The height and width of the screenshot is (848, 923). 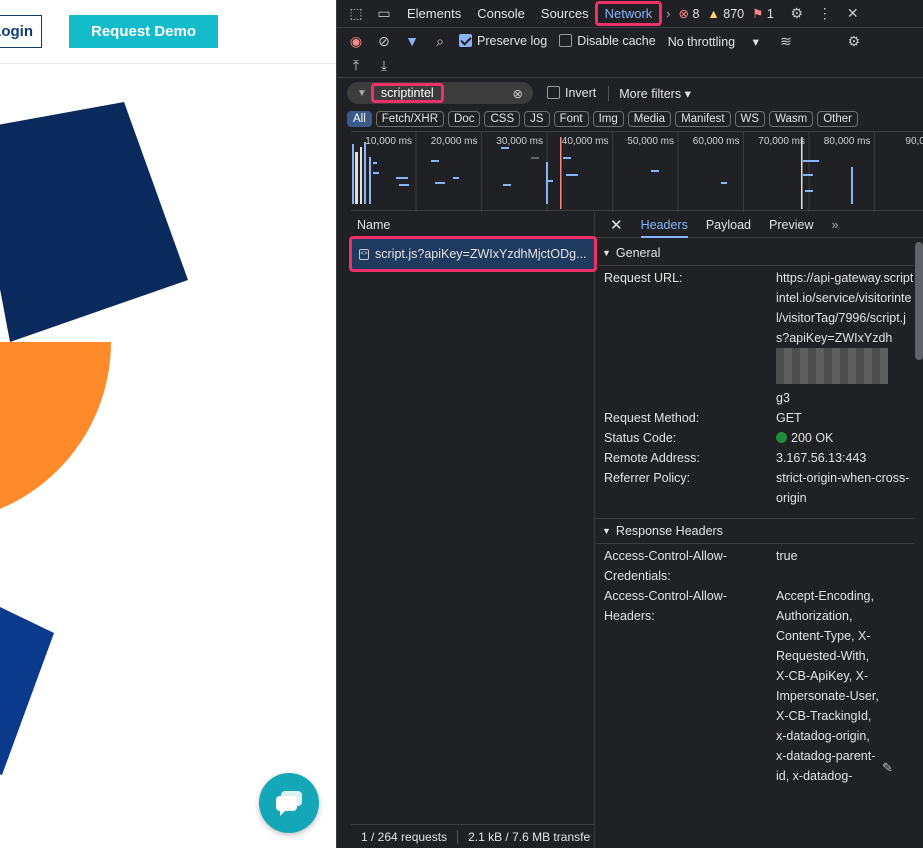 I want to click on request-count: 1 / 264 requests, so click(x=410, y=836).